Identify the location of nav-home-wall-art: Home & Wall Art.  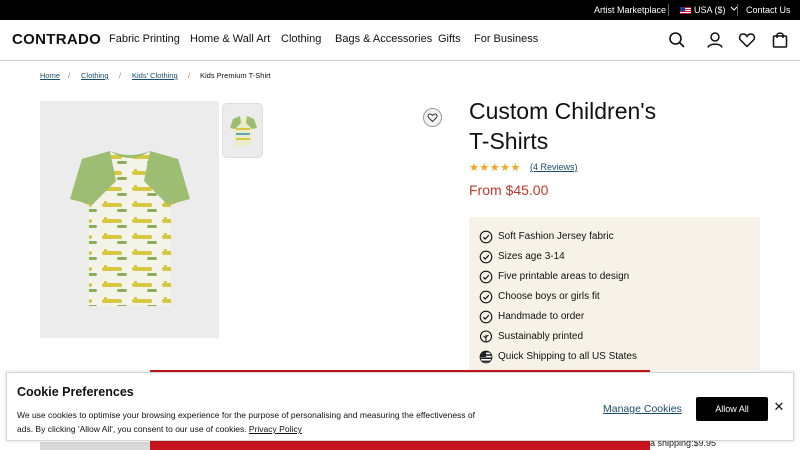
(230, 39).